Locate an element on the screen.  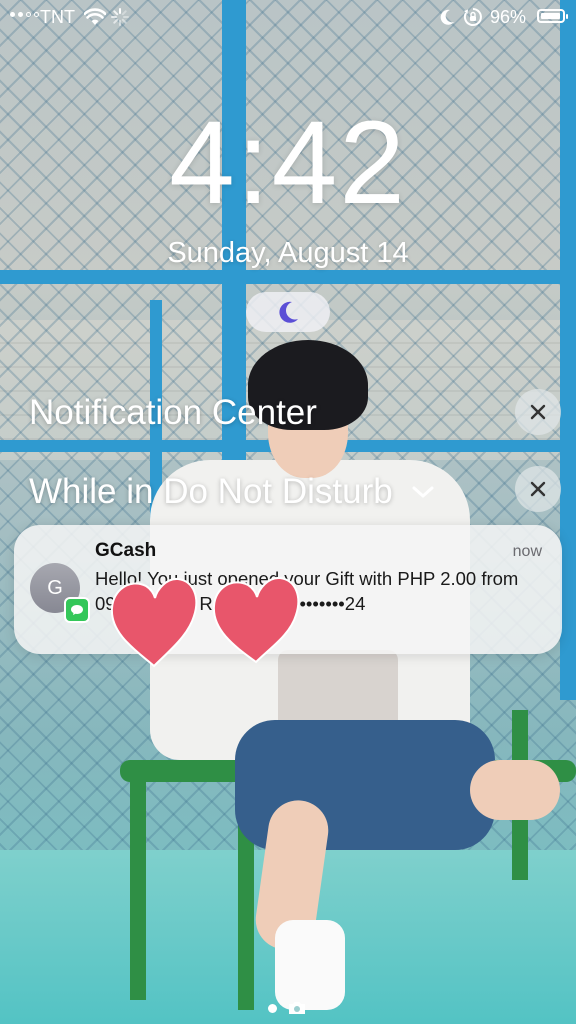
battery-icon is located at coordinates (552, 16).